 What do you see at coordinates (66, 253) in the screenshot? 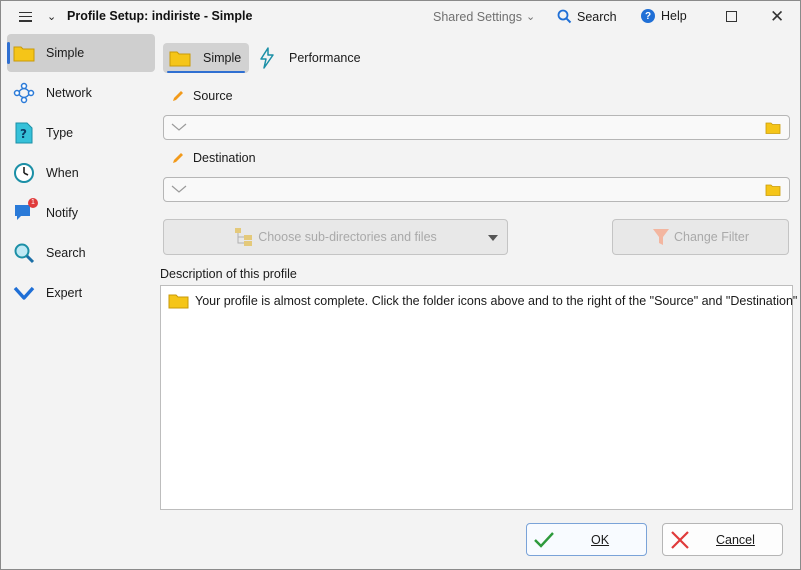
I see `sidebar-item-label: Search` at bounding box center [66, 253].